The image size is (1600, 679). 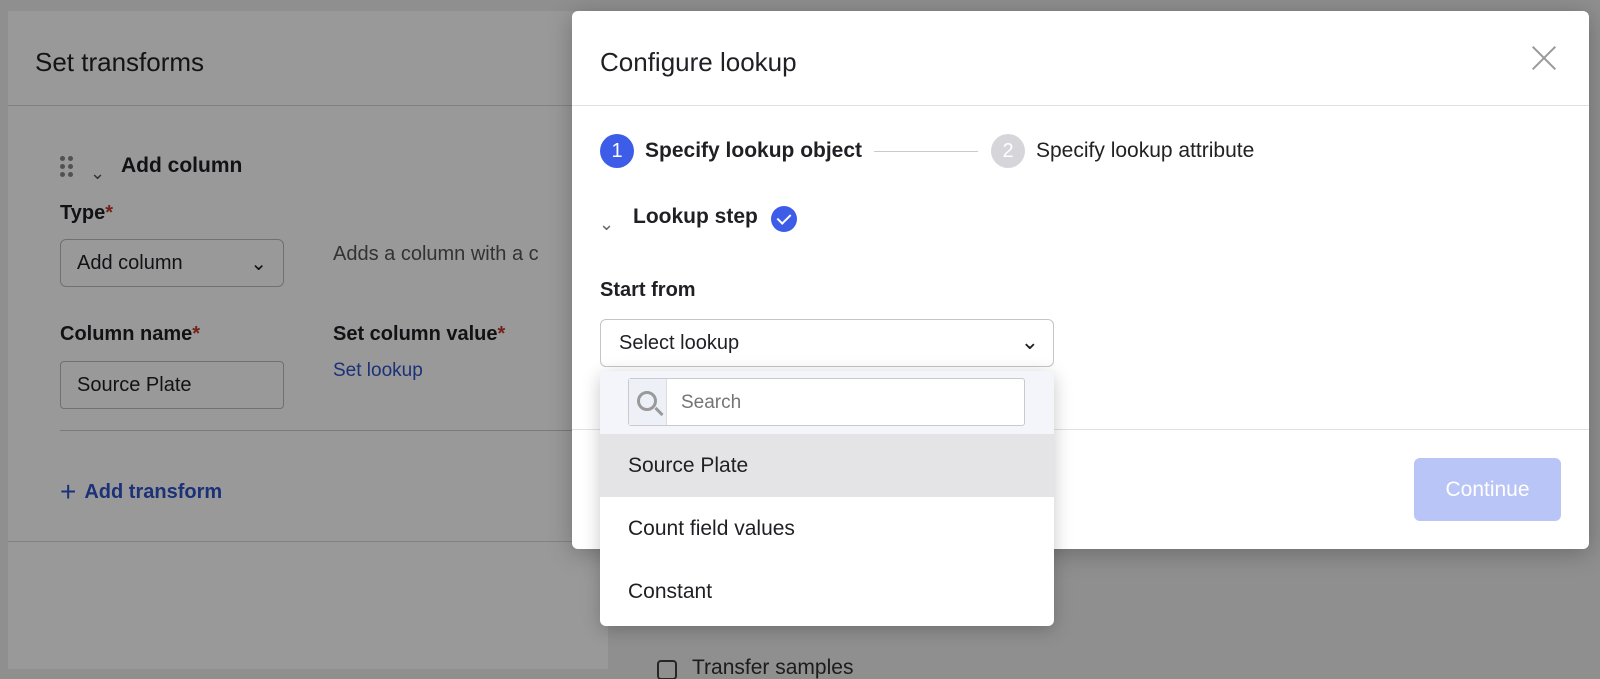 What do you see at coordinates (698, 62) in the screenshot?
I see `modal-title: Configure lookup` at bounding box center [698, 62].